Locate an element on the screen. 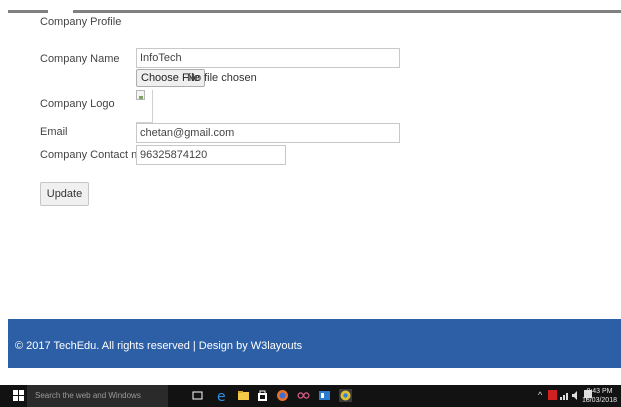  email-input: chetan@gmail.com is located at coordinates (268, 133).